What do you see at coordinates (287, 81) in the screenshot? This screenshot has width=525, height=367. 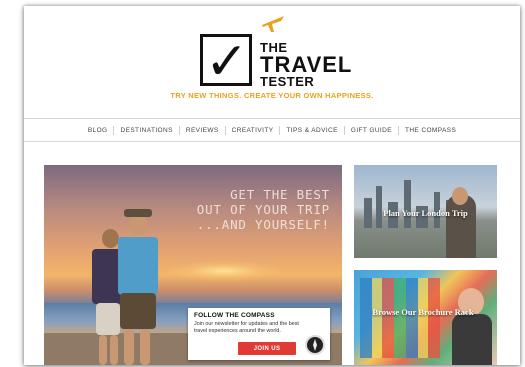 I see `logo-text-line3: TESTER` at bounding box center [287, 81].